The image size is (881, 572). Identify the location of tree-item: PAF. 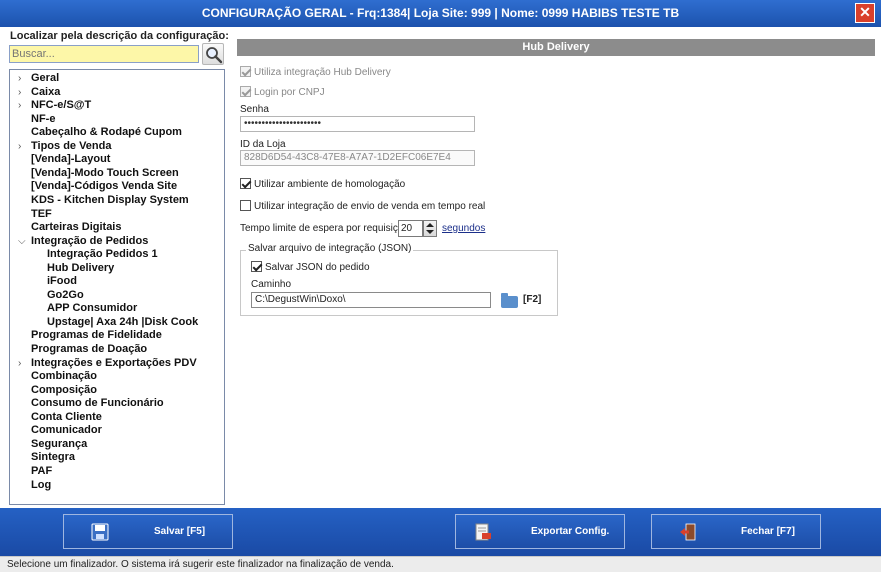
(41, 471).